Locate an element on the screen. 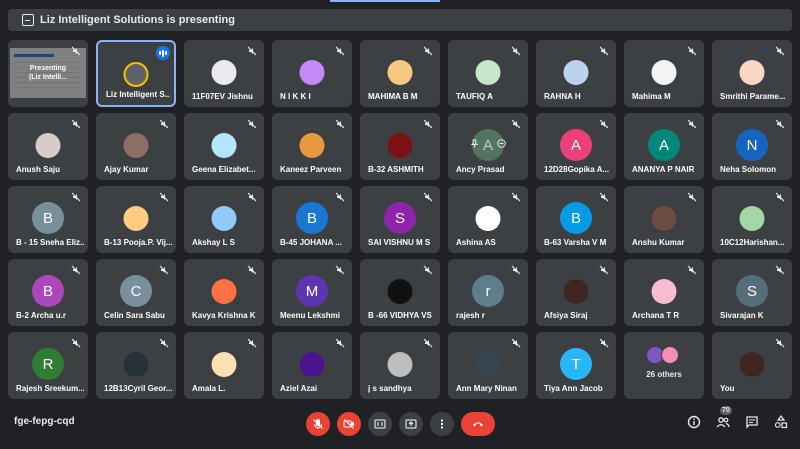 Image resolution: width=800 pixels, height=449 pixels. participant-tile: Ann Mary Ninan is located at coordinates (488, 365).